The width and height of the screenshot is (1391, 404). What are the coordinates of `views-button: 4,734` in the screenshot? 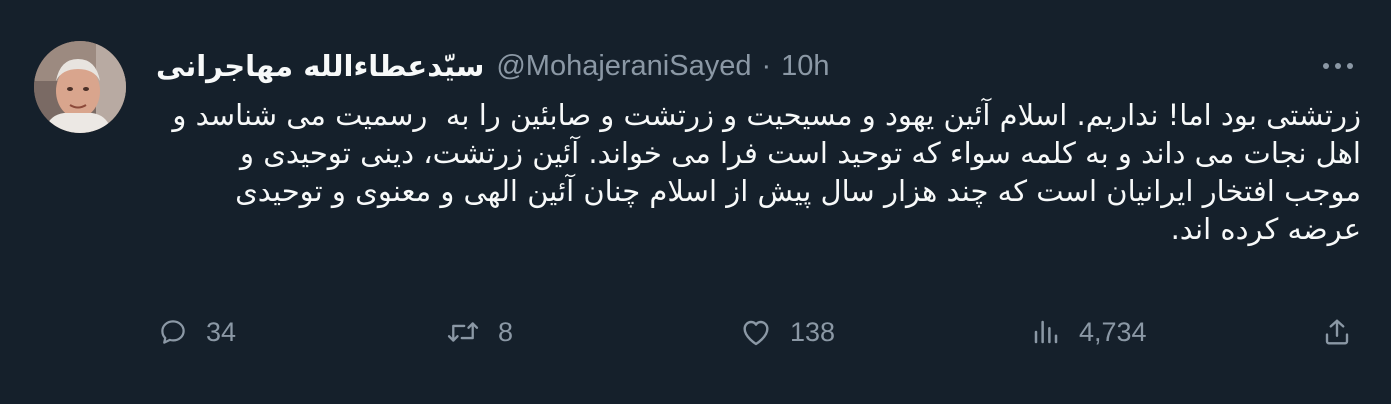 It's located at (1089, 332).